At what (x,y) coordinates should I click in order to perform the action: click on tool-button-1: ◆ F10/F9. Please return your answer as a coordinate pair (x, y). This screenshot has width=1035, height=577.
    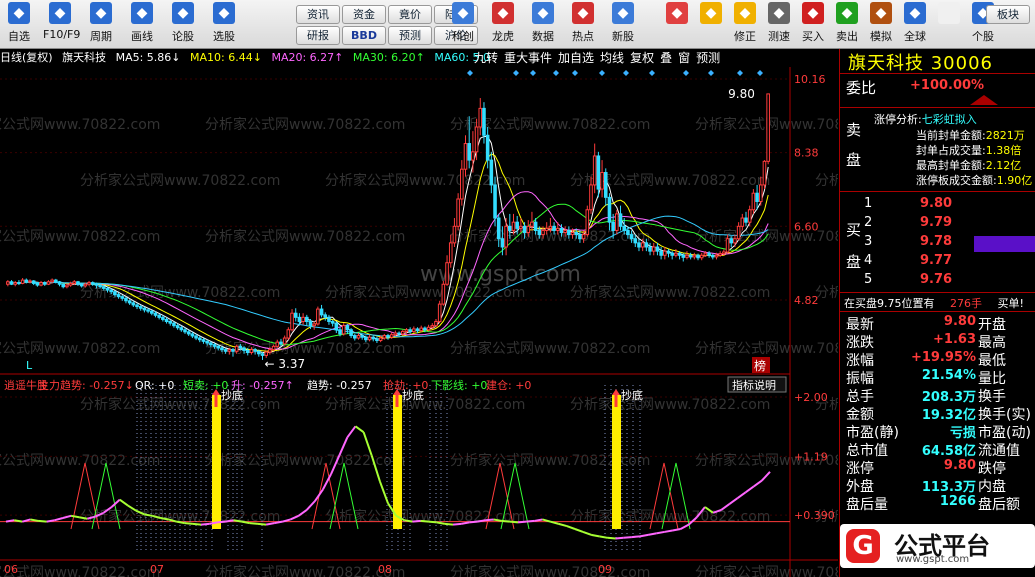
    Looking at the image, I should click on (61, 24).